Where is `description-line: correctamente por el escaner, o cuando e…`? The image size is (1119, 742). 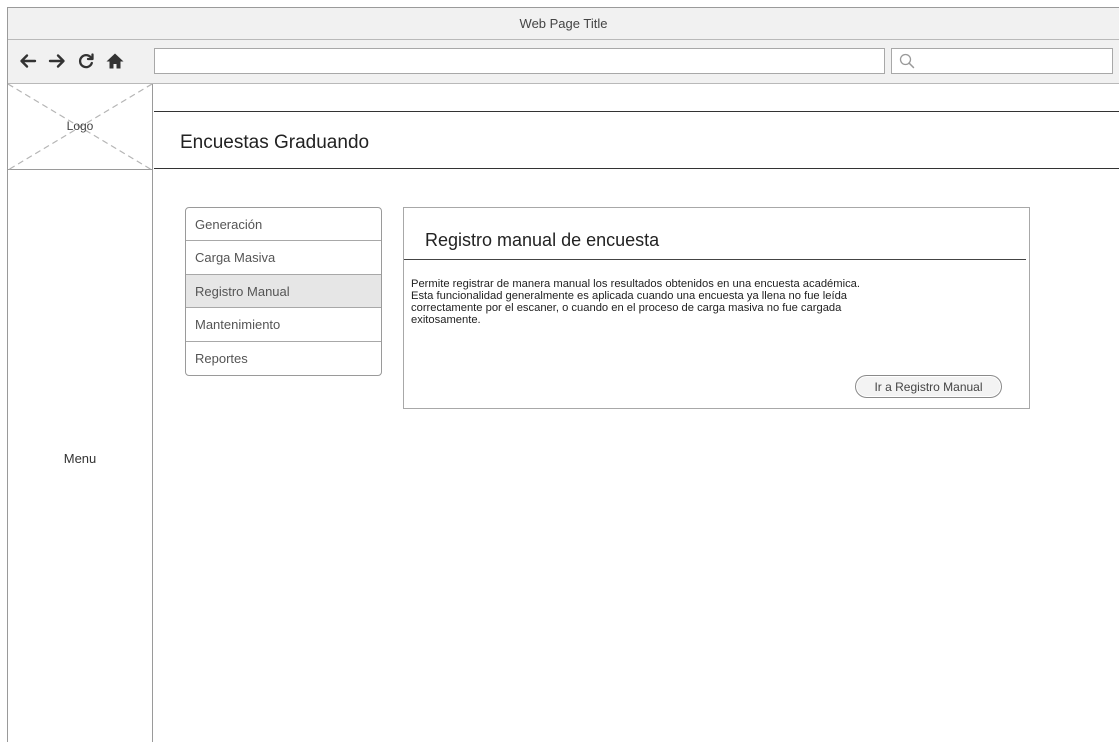 description-line: correctamente por el escaner, o cuando e… is located at coordinates (626, 308).